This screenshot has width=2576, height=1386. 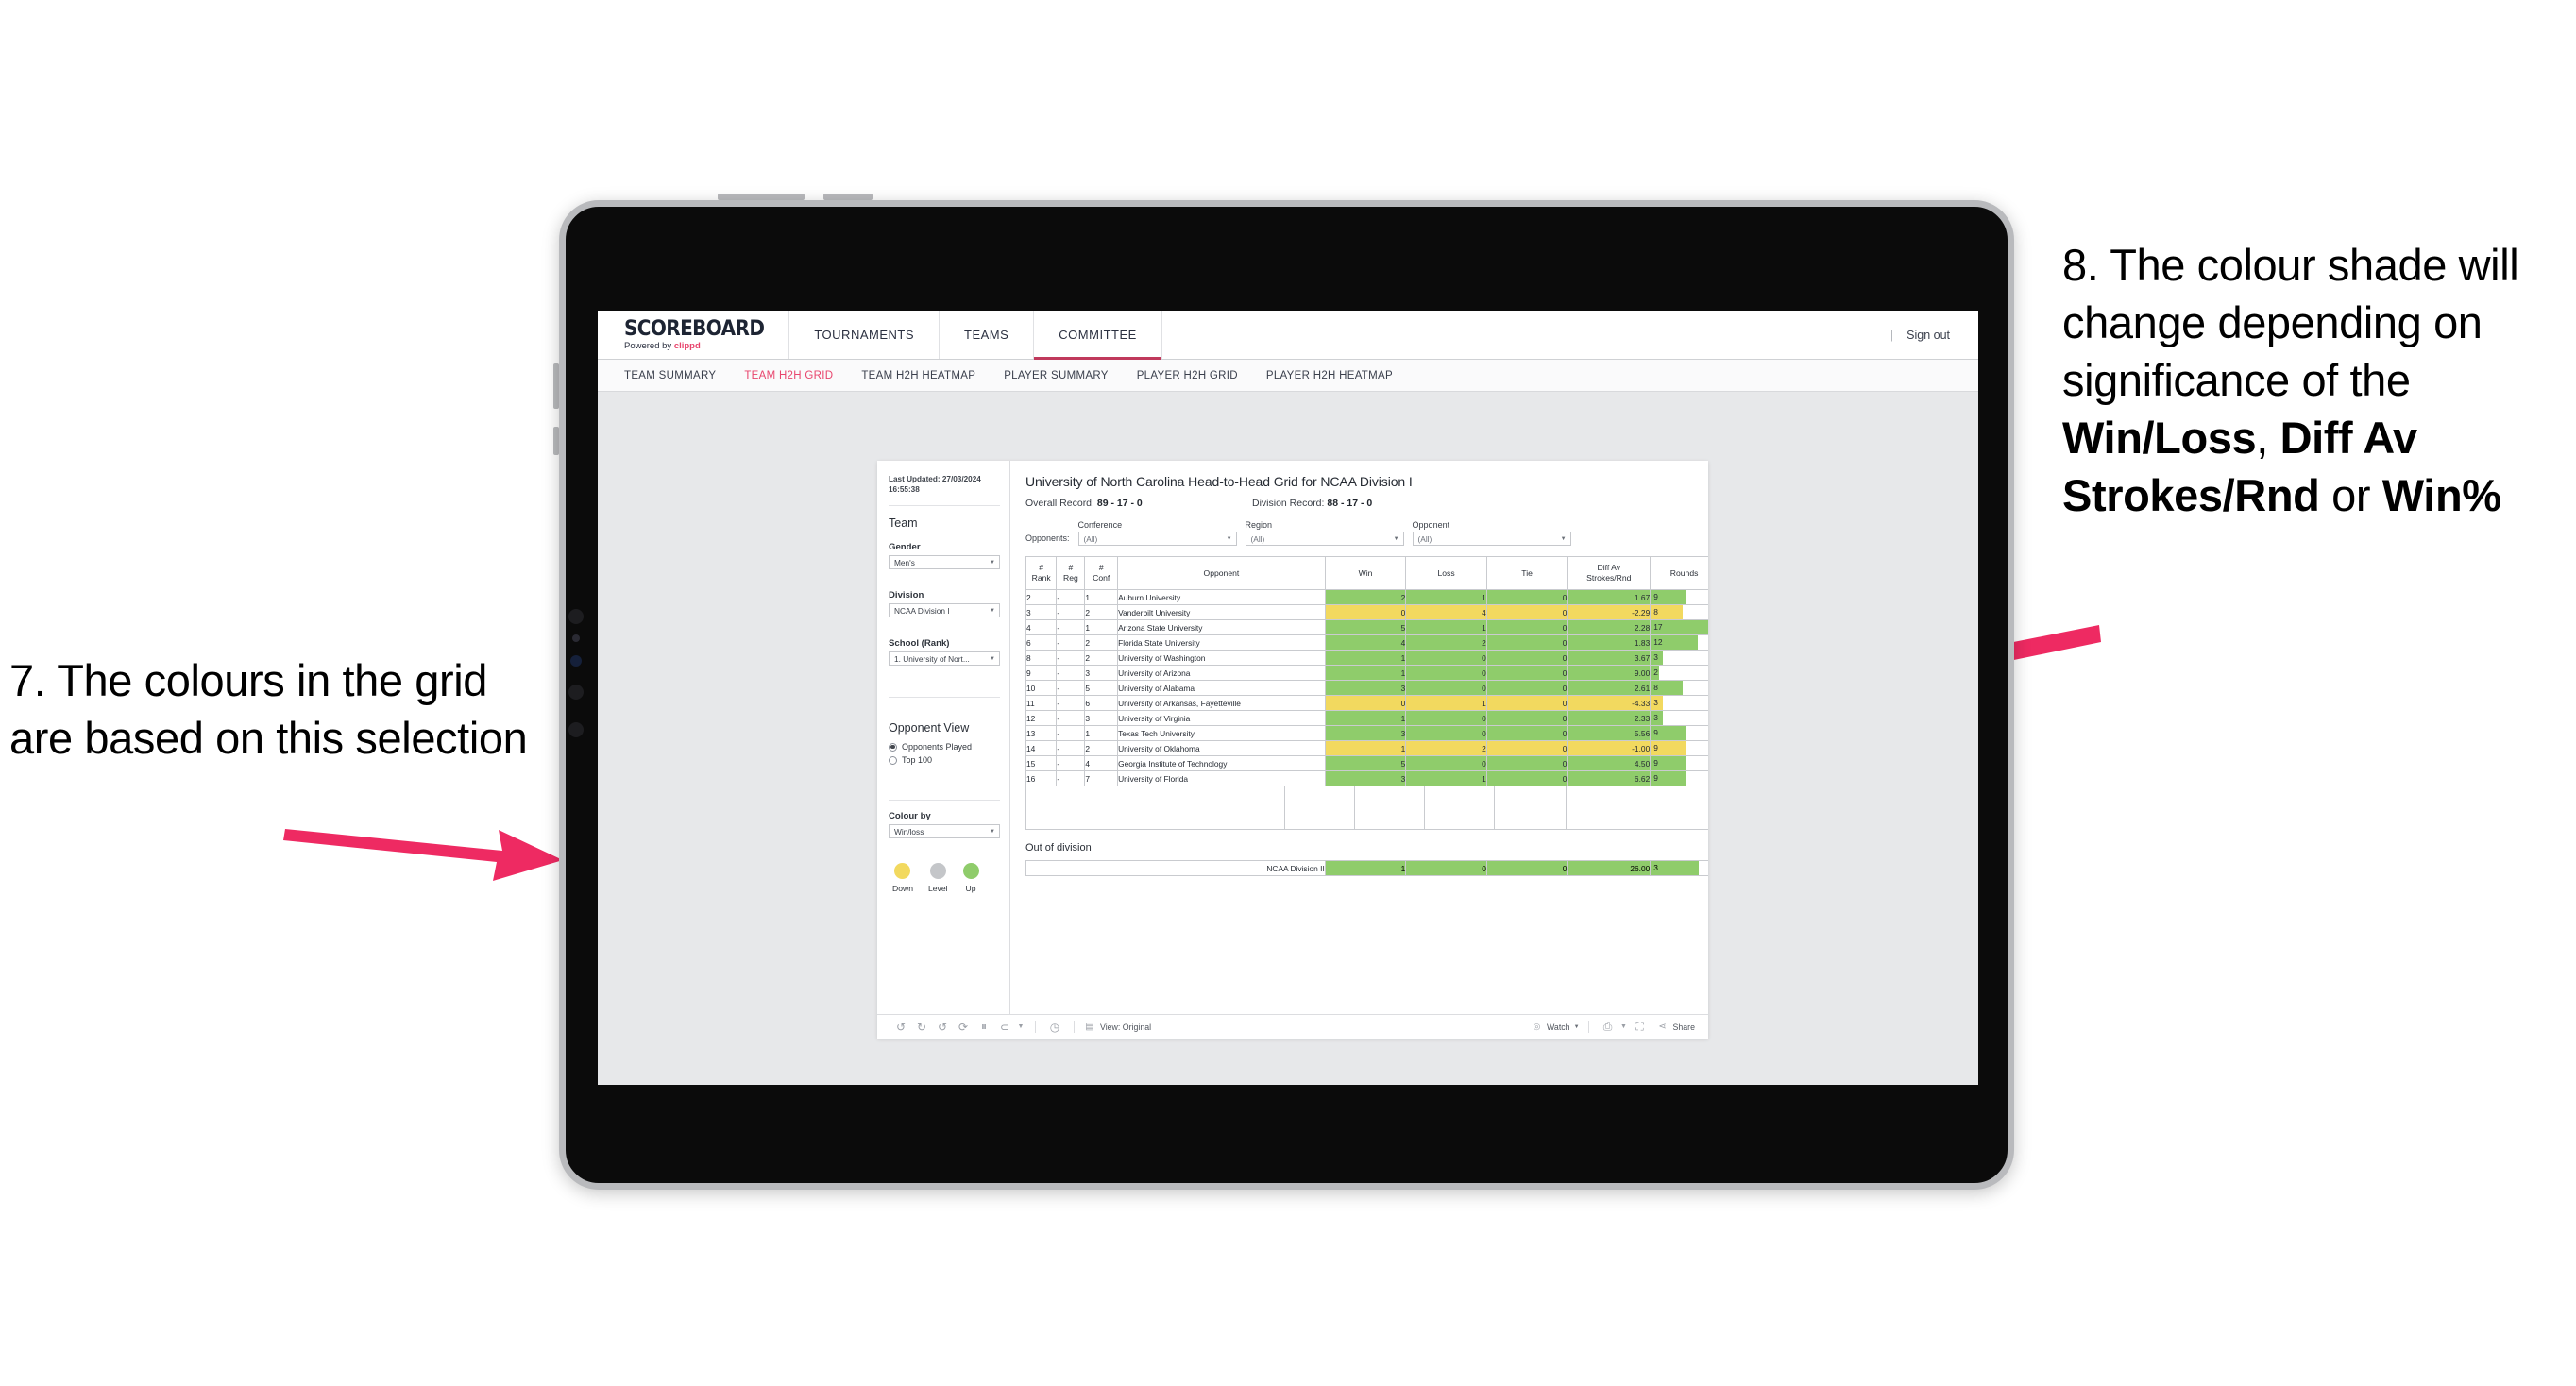 I want to click on table-row: 9-3 University of Arizona 1 0 0 9.00 2, so click(x=1366, y=673).